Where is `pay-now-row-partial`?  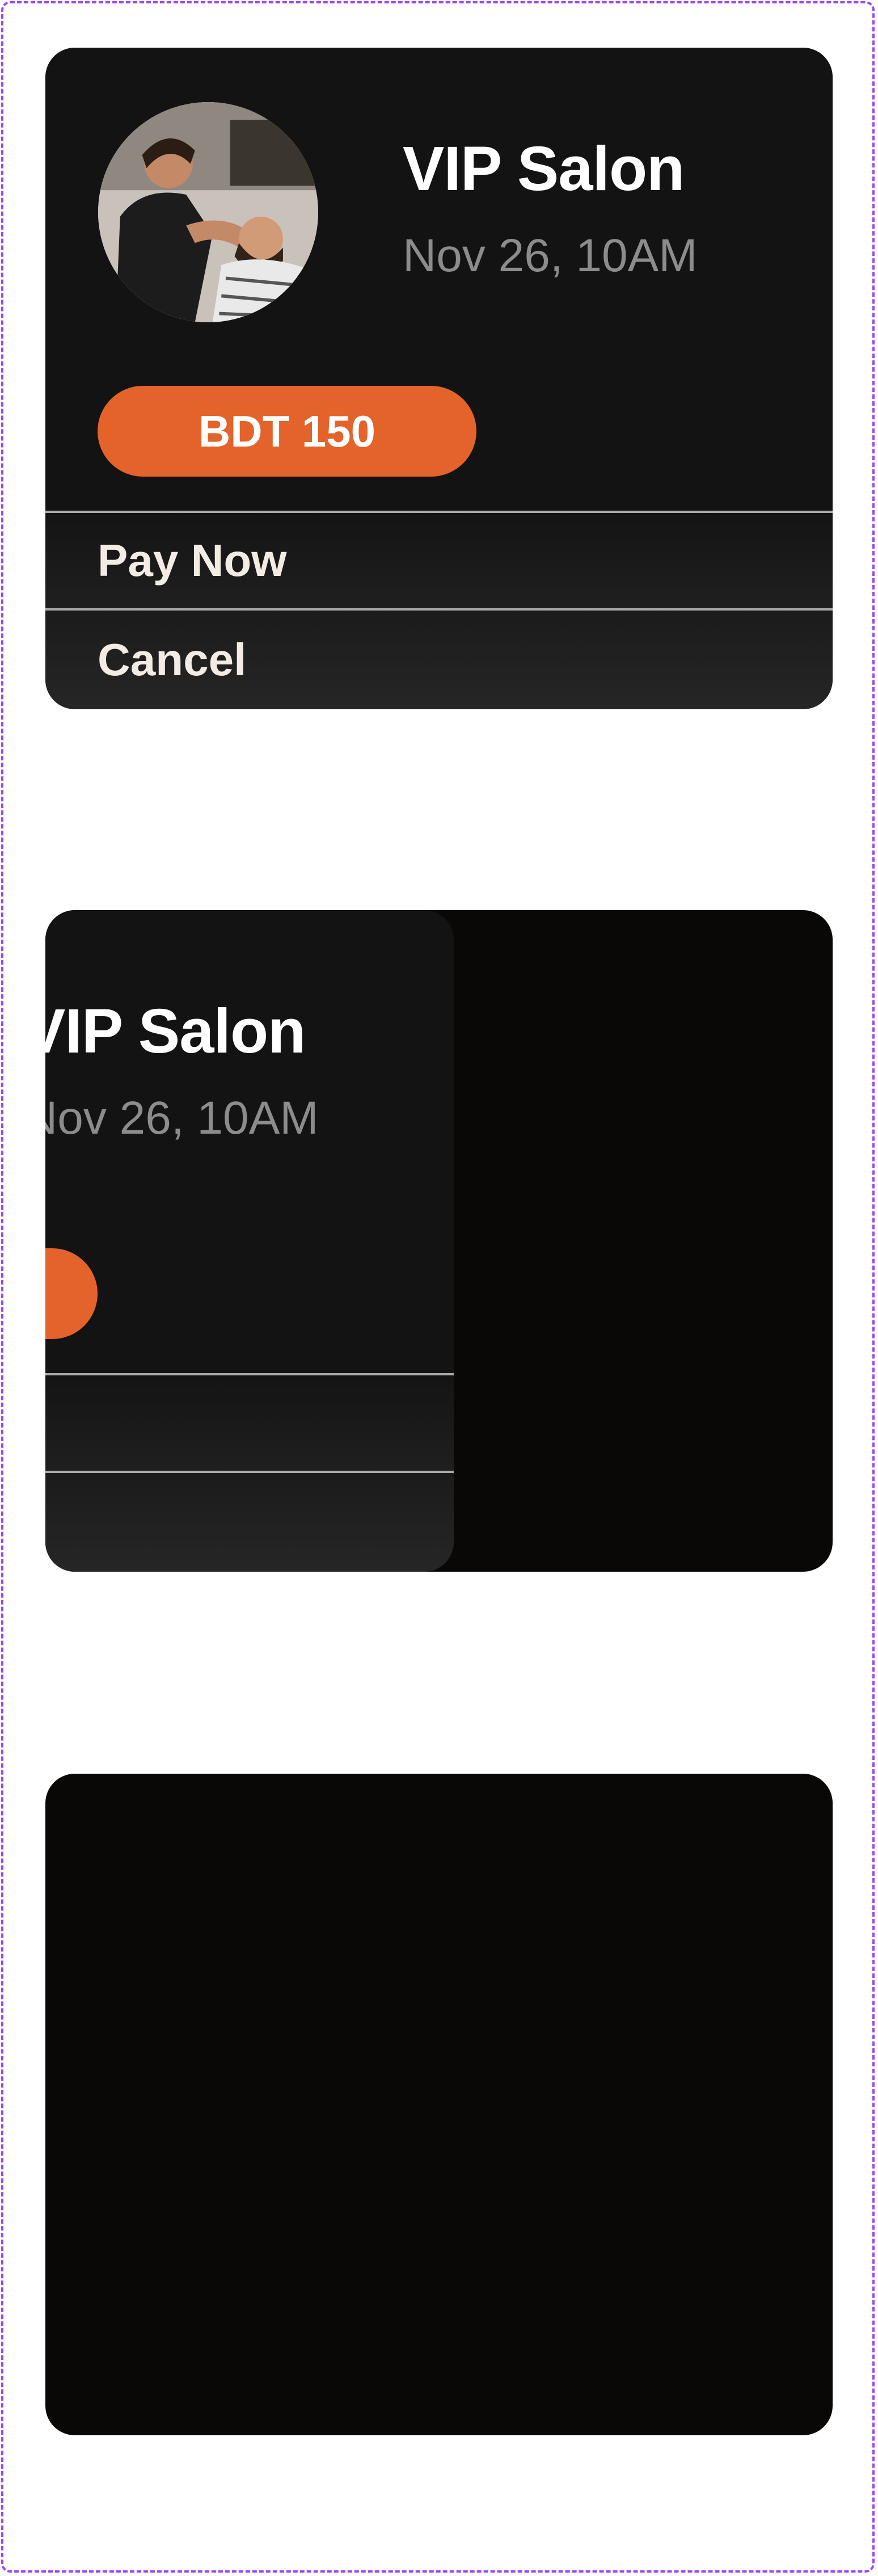
pay-now-row-partial is located at coordinates (250, 1422).